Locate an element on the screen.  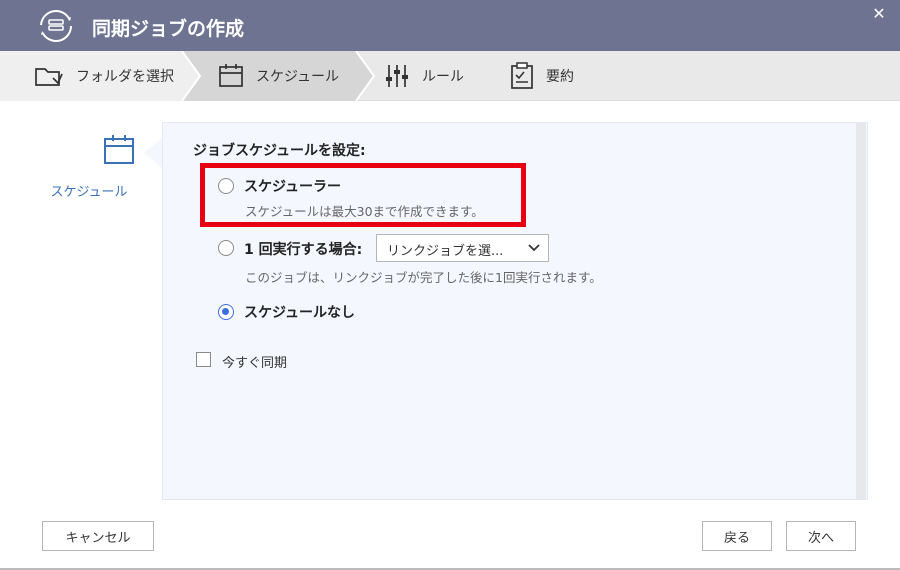
step-label: 要約 is located at coordinates (560, 77).